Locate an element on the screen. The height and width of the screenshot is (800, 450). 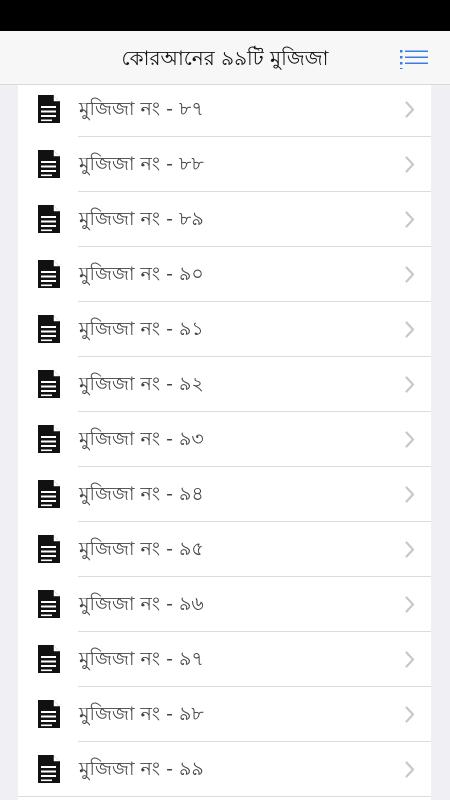
list-item-label: মুজিজা নং - ৯৪ is located at coordinates (141, 494).